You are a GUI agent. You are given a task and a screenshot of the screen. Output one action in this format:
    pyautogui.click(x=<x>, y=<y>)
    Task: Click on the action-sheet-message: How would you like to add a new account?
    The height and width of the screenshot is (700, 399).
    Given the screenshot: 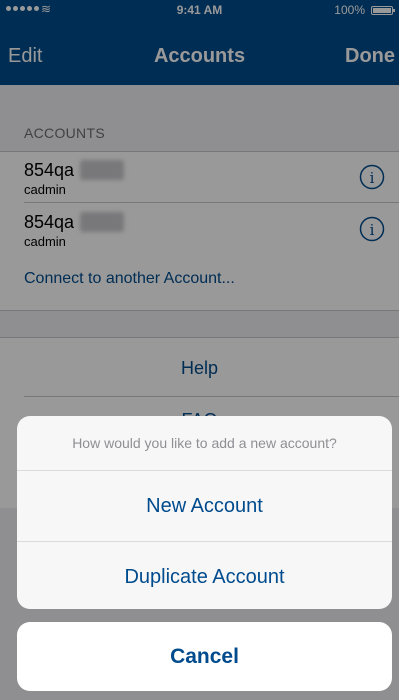 What is the action you would take?
    pyautogui.click(x=204, y=443)
    